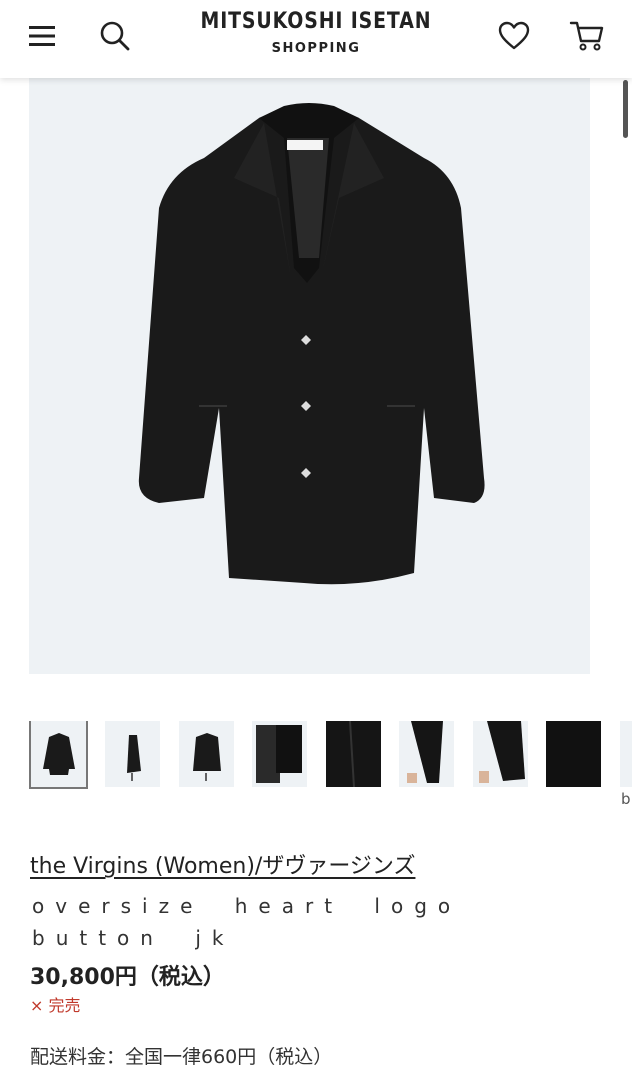 Image resolution: width=632 pixels, height=1080 pixels. Describe the element at coordinates (42, 36) in the screenshot. I see `menu-icon` at that location.